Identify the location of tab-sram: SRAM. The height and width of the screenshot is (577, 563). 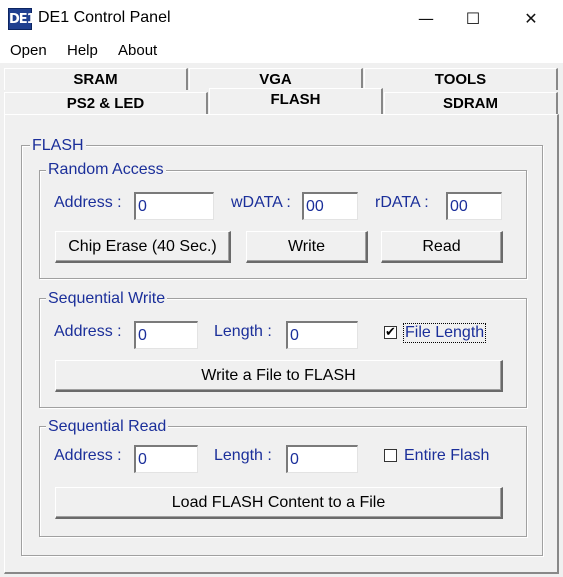
(96, 79).